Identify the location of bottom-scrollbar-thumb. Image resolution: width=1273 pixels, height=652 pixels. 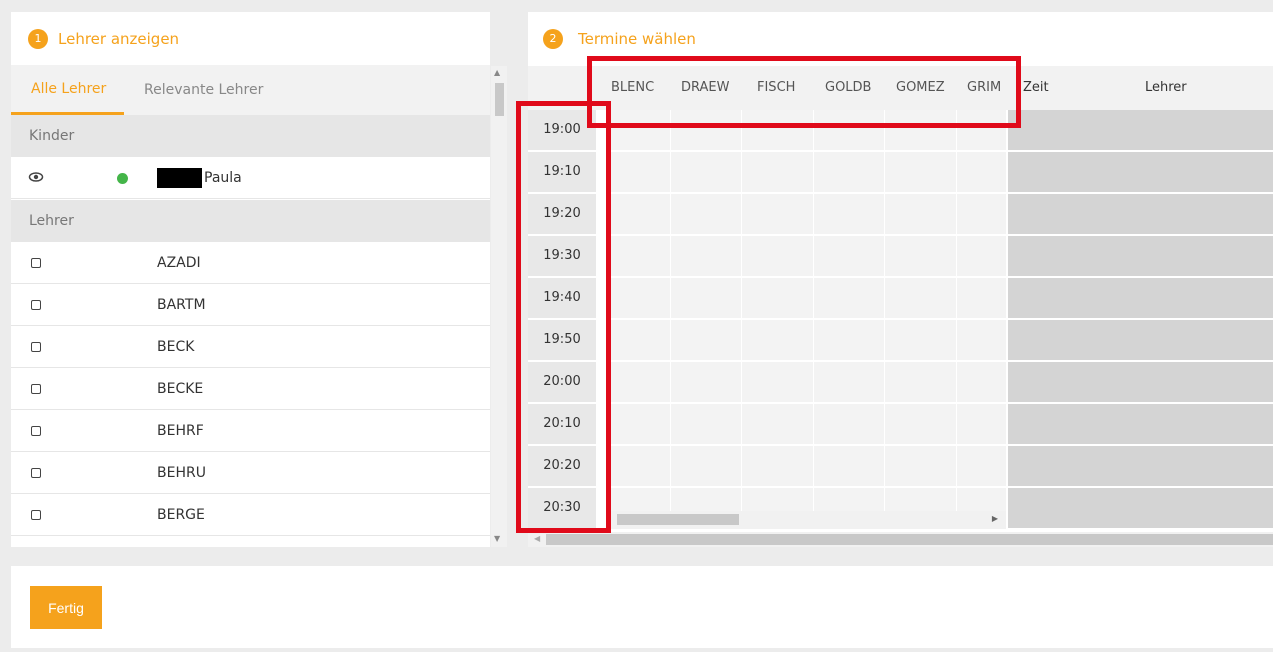
(909, 539).